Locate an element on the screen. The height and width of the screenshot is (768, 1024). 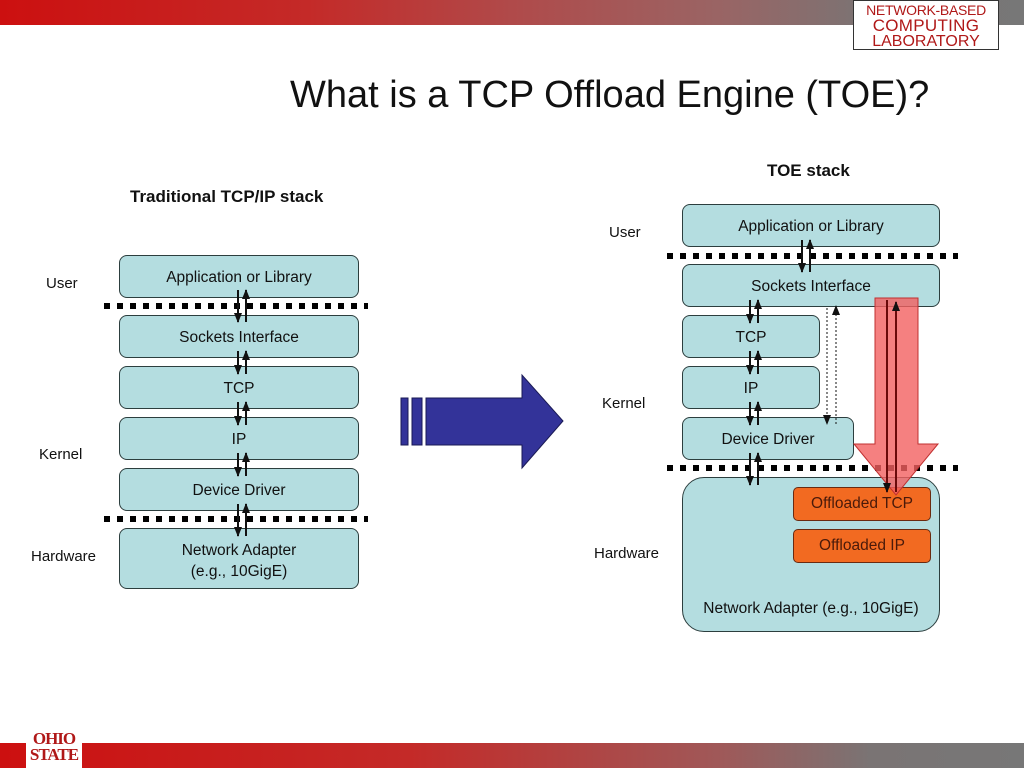
toe-data-arrows is located at coordinates (780, 362).